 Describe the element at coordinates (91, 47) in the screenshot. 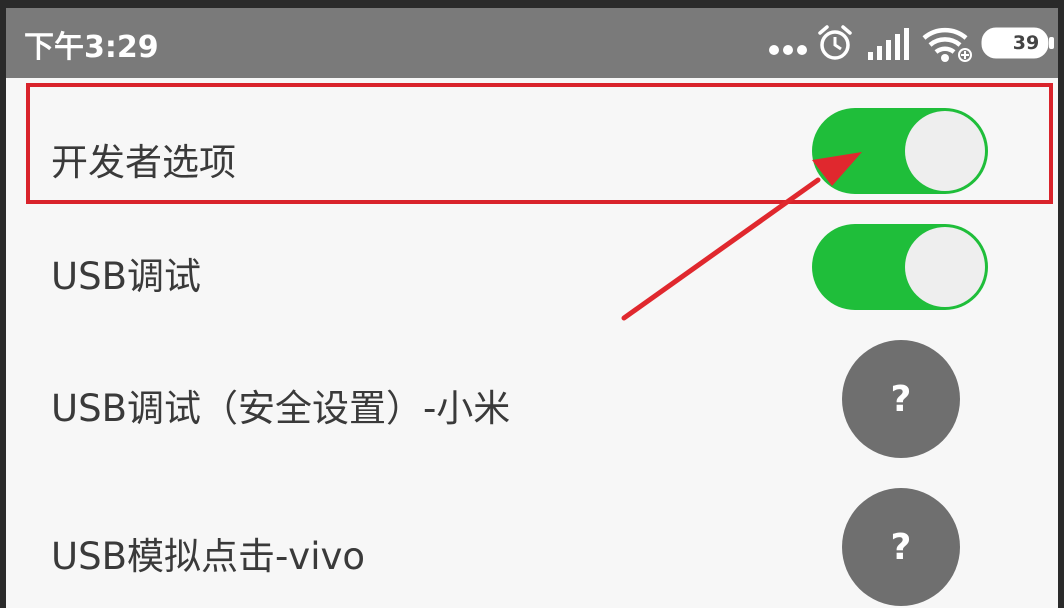

I see `status-time: 下午3:29` at that location.